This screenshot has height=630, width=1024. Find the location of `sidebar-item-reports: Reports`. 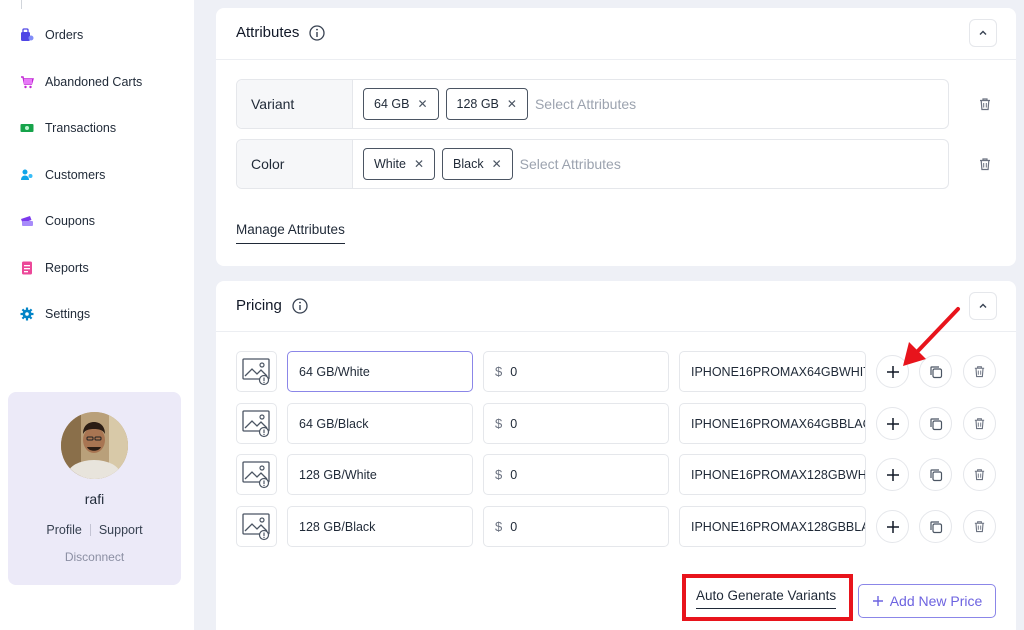

sidebar-item-reports: Reports is located at coordinates (54, 268).